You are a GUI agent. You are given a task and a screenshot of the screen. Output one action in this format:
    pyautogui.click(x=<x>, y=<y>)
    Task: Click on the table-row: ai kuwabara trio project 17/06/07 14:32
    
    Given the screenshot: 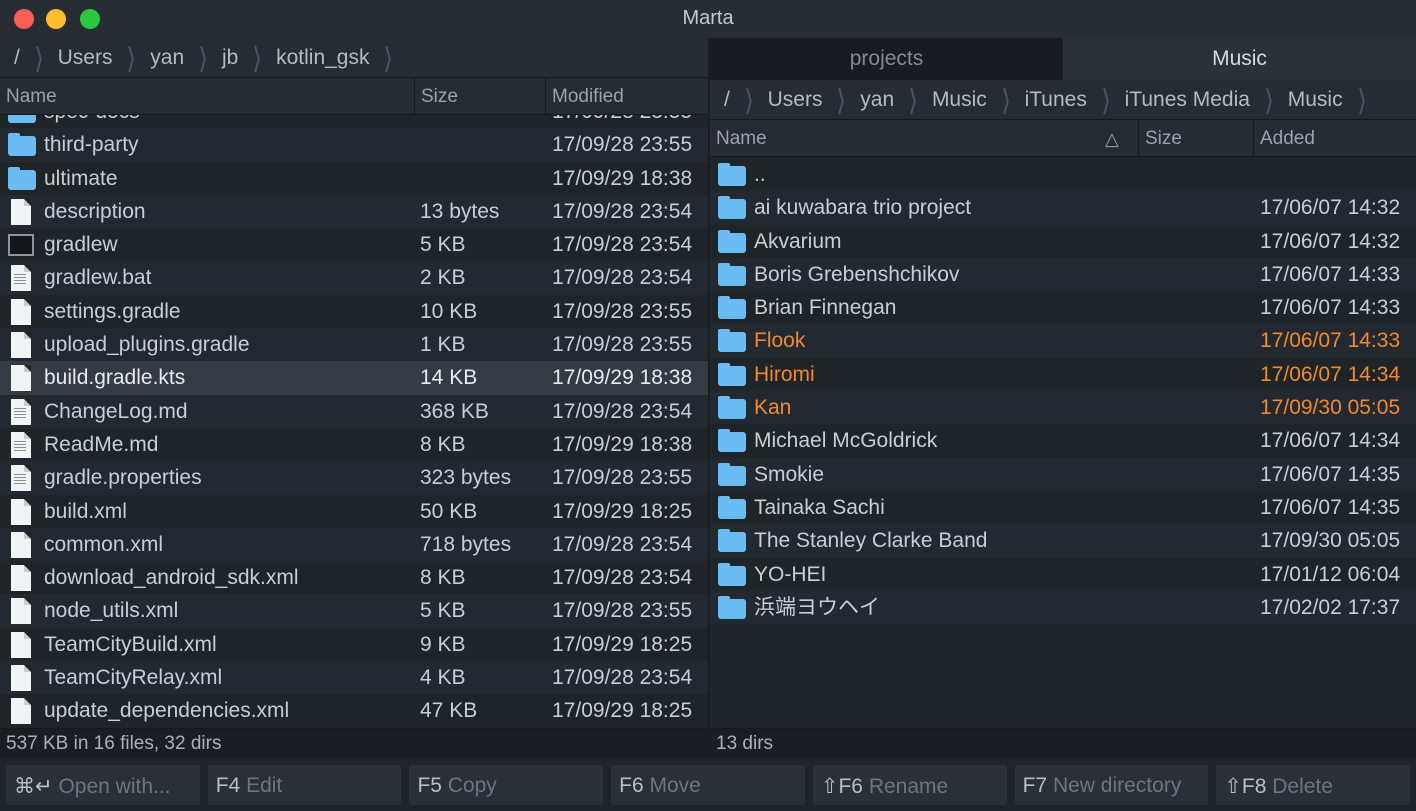 What is the action you would take?
    pyautogui.click(x=1063, y=208)
    